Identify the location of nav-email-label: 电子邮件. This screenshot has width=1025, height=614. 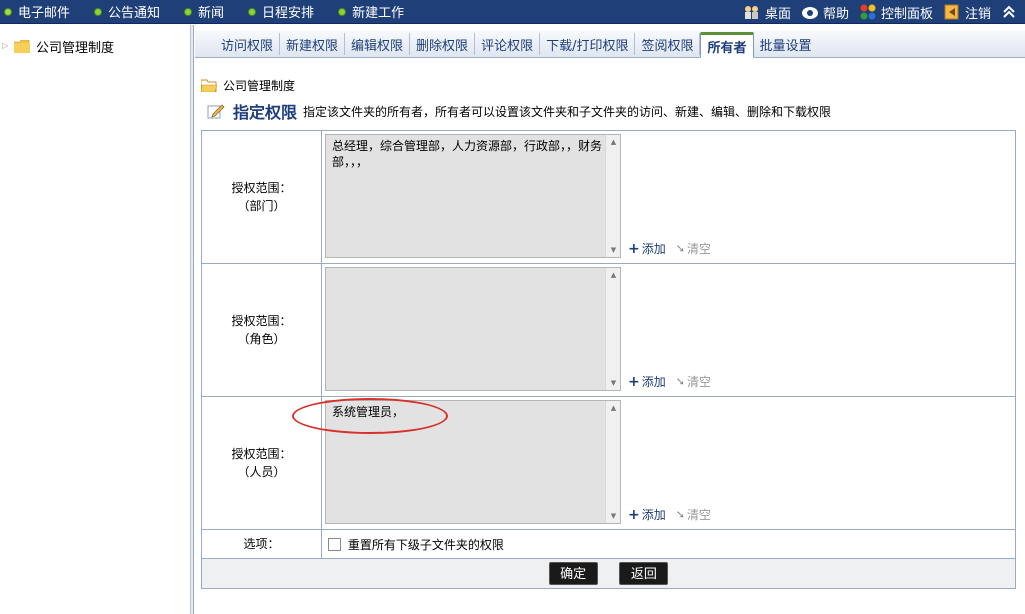
(44, 13).